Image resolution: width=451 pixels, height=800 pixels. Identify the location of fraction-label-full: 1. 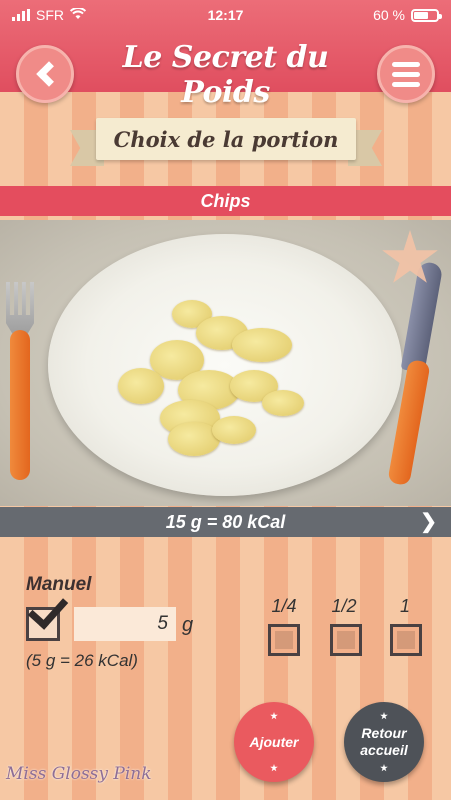
(404, 606).